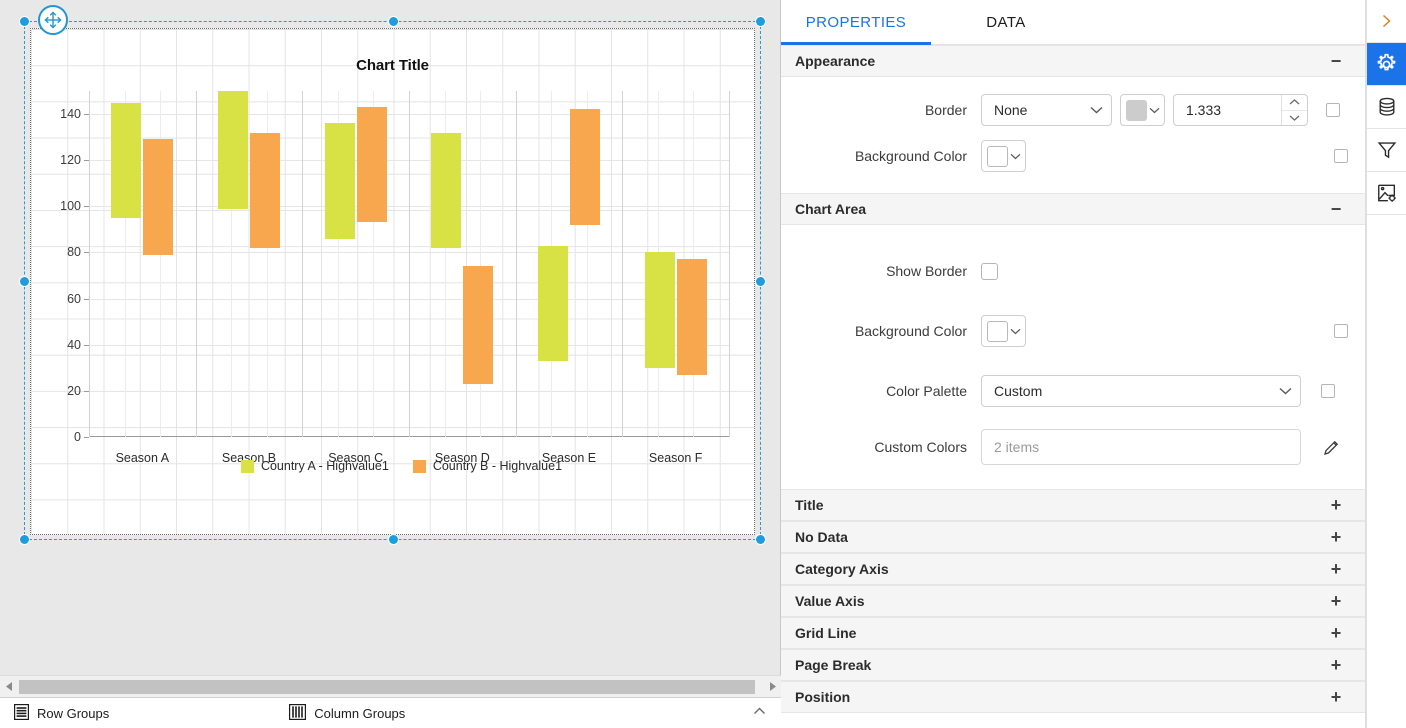 Image resolution: width=1406 pixels, height=728 pixels. I want to click on section-title: Title, so click(809, 505).